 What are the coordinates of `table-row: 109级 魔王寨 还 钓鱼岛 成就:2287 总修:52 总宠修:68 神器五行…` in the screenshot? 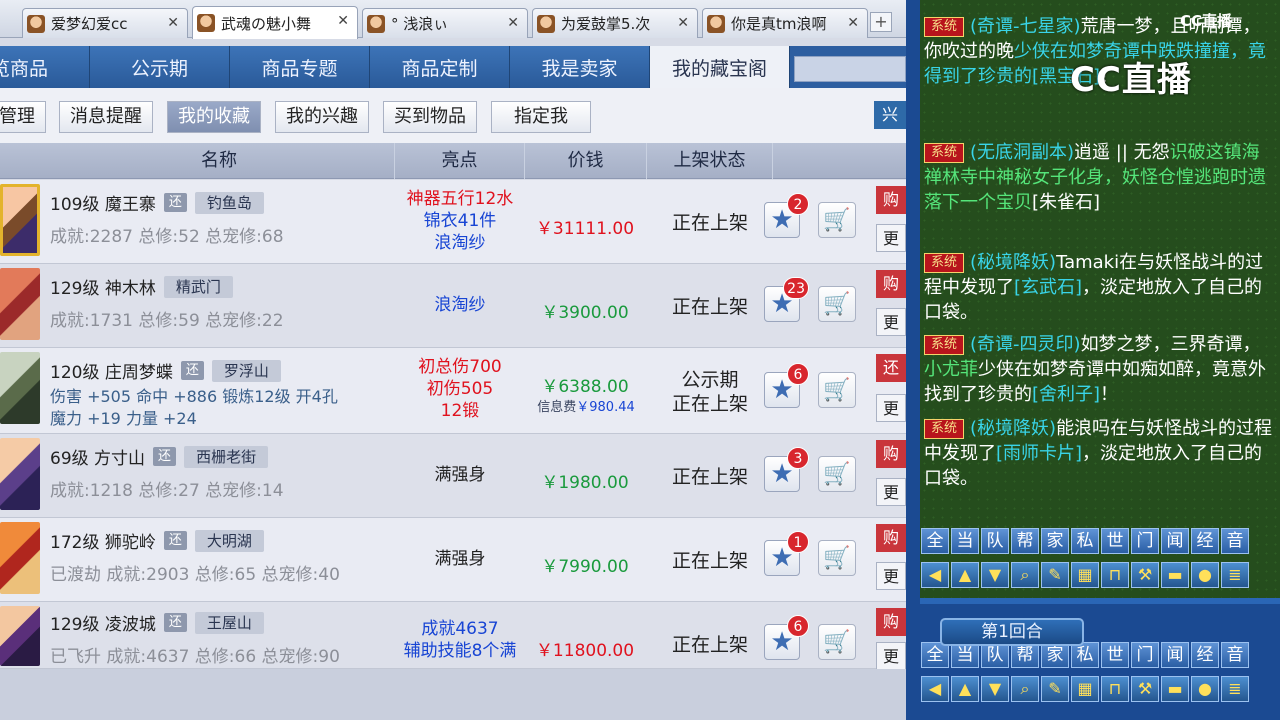 It's located at (453, 222).